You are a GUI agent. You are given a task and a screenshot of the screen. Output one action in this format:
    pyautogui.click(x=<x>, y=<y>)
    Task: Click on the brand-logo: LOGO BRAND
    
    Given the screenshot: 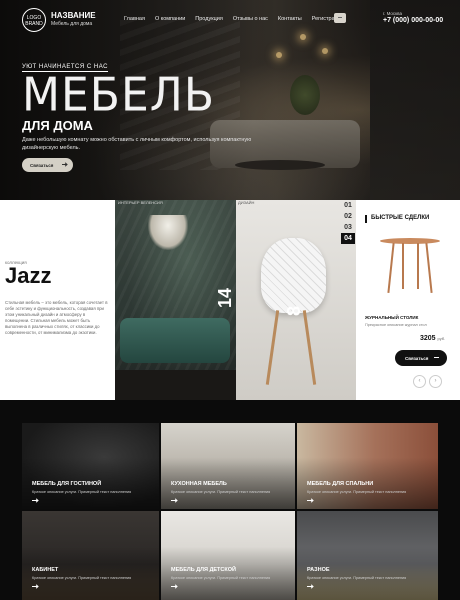 What is the action you would take?
    pyautogui.click(x=34, y=20)
    